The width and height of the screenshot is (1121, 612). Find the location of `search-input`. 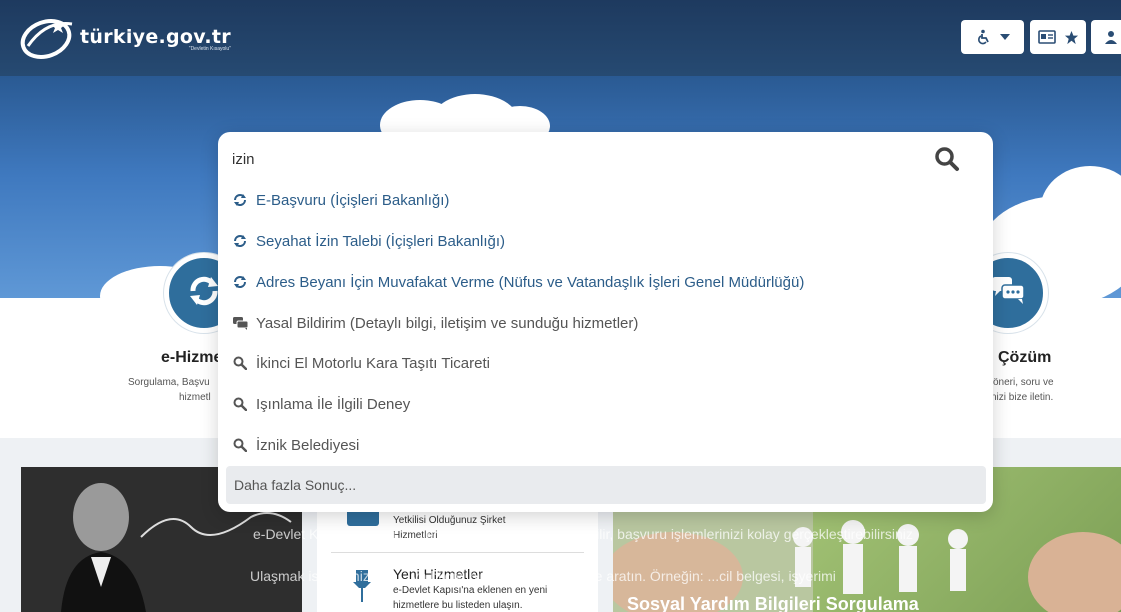

search-input is located at coordinates (577, 159).